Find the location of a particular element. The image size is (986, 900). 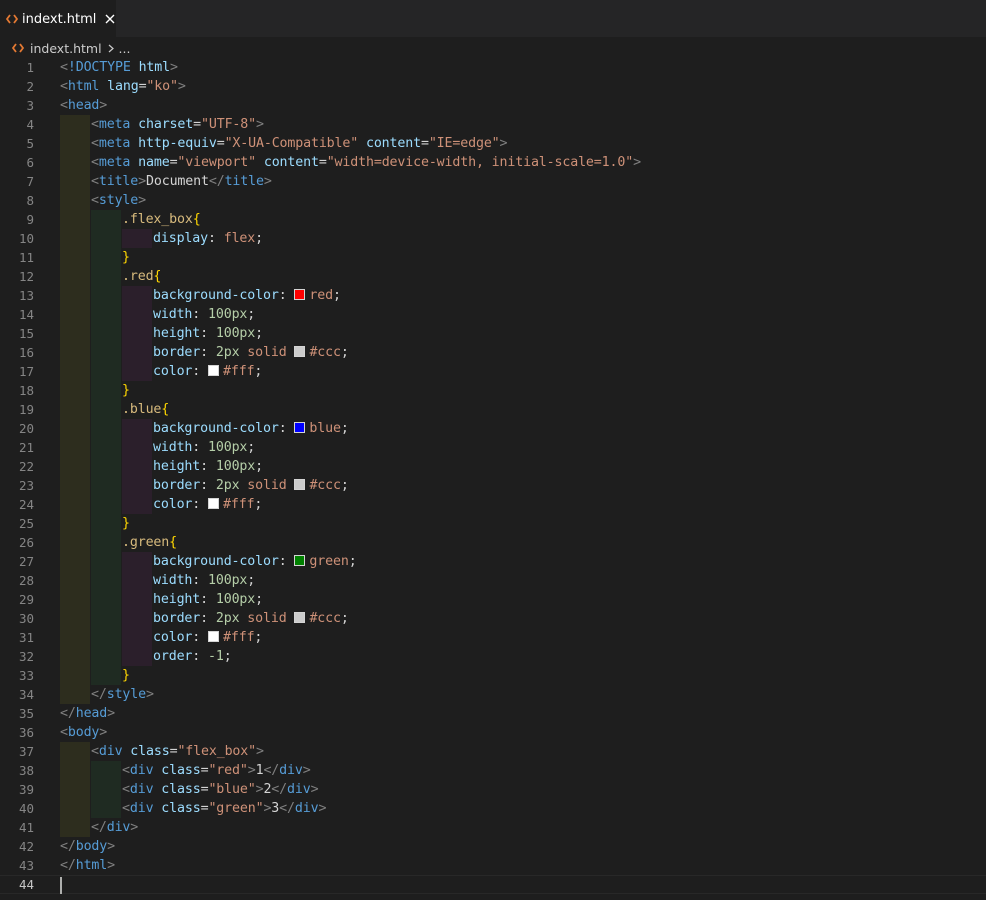

code-line: 36 <body> is located at coordinates (493, 732).